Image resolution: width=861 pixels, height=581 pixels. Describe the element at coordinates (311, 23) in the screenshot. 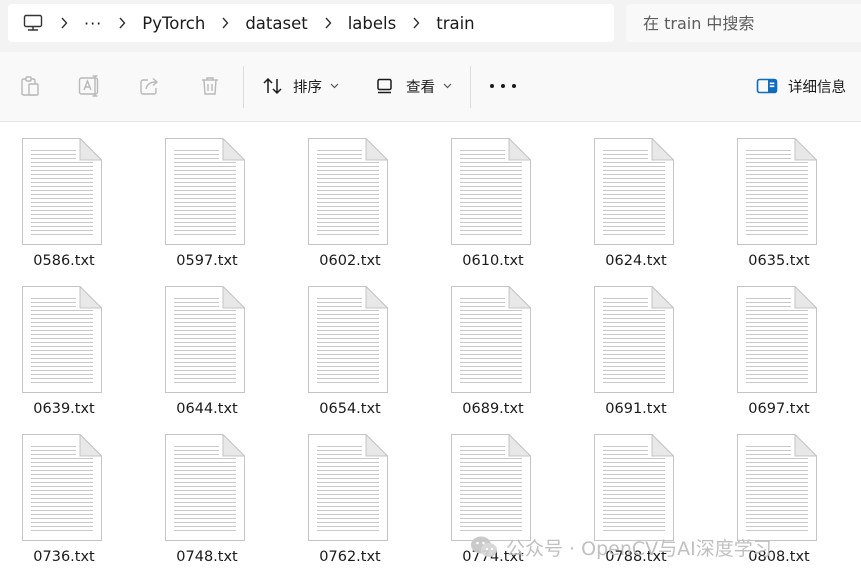

I see `address-bar: ··· PyTorch dataset labels train` at that location.